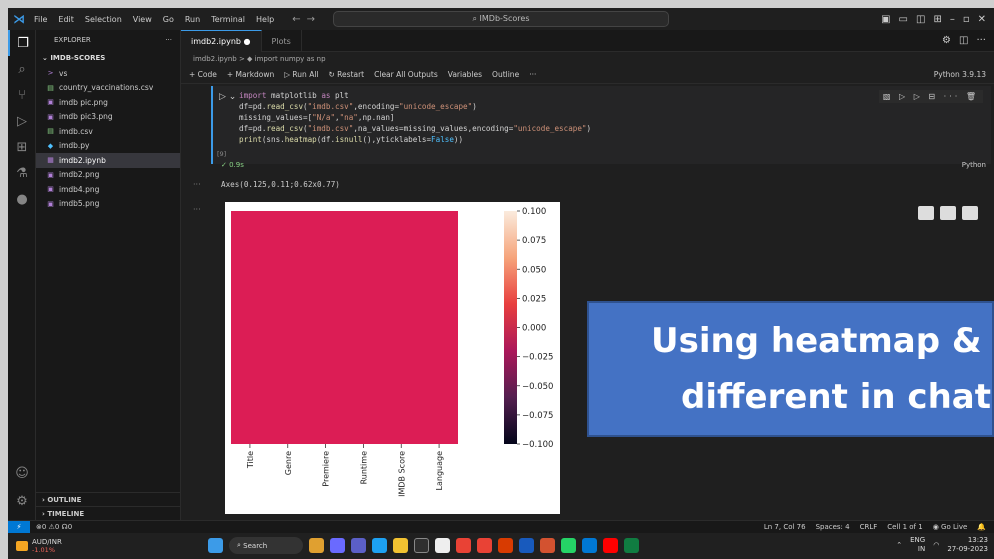 This screenshot has width=994, height=559. What do you see at coordinates (587, 59) in the screenshot?
I see `breadcrumb: imdb2.ipynb > ◆ import numpy as np` at bounding box center [587, 59].